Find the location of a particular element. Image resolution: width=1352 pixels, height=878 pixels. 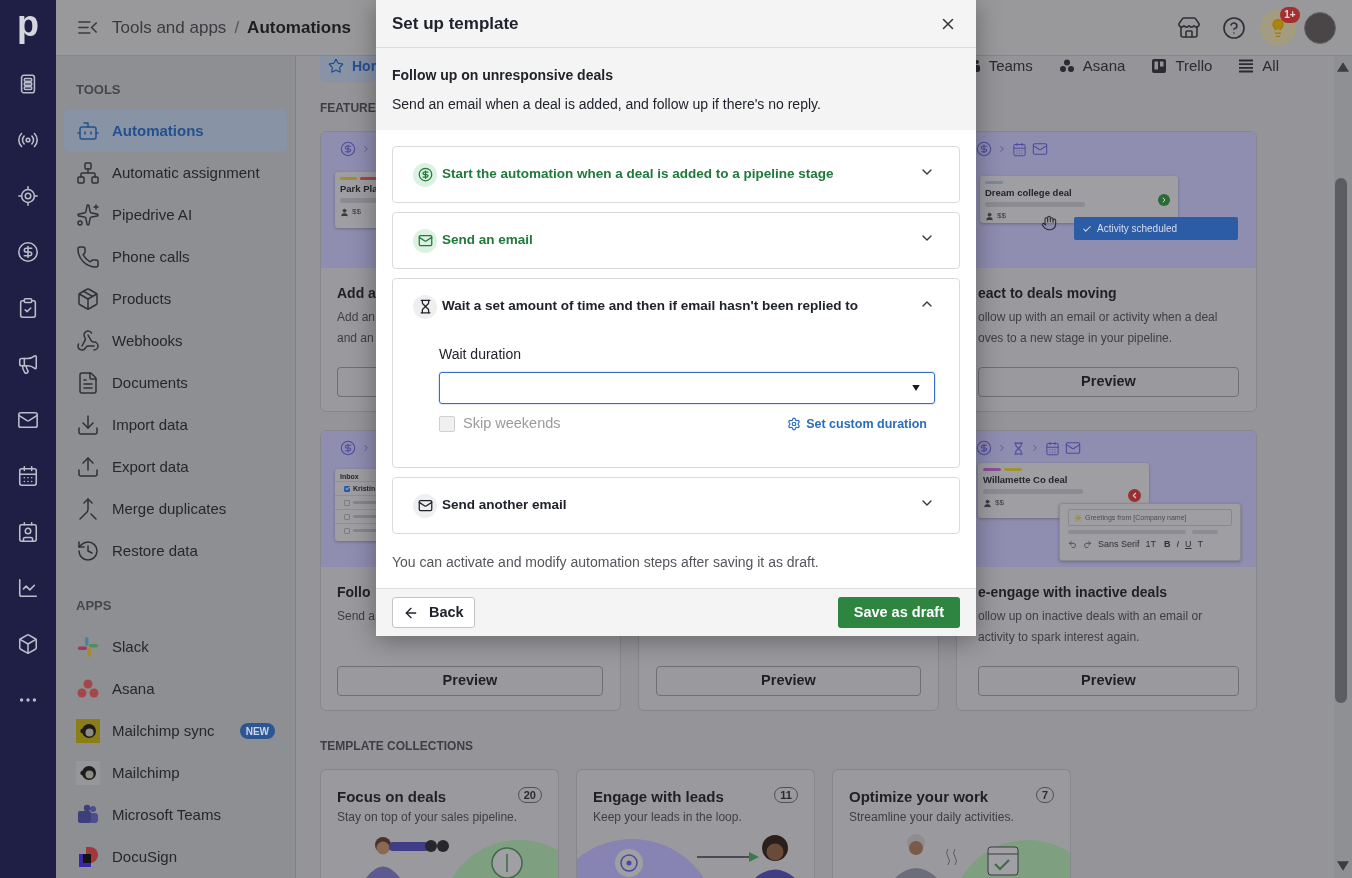

collection-card: Focus on deals 20 Stay on top of your sales pipeline. is located at coordinates (439, 823).